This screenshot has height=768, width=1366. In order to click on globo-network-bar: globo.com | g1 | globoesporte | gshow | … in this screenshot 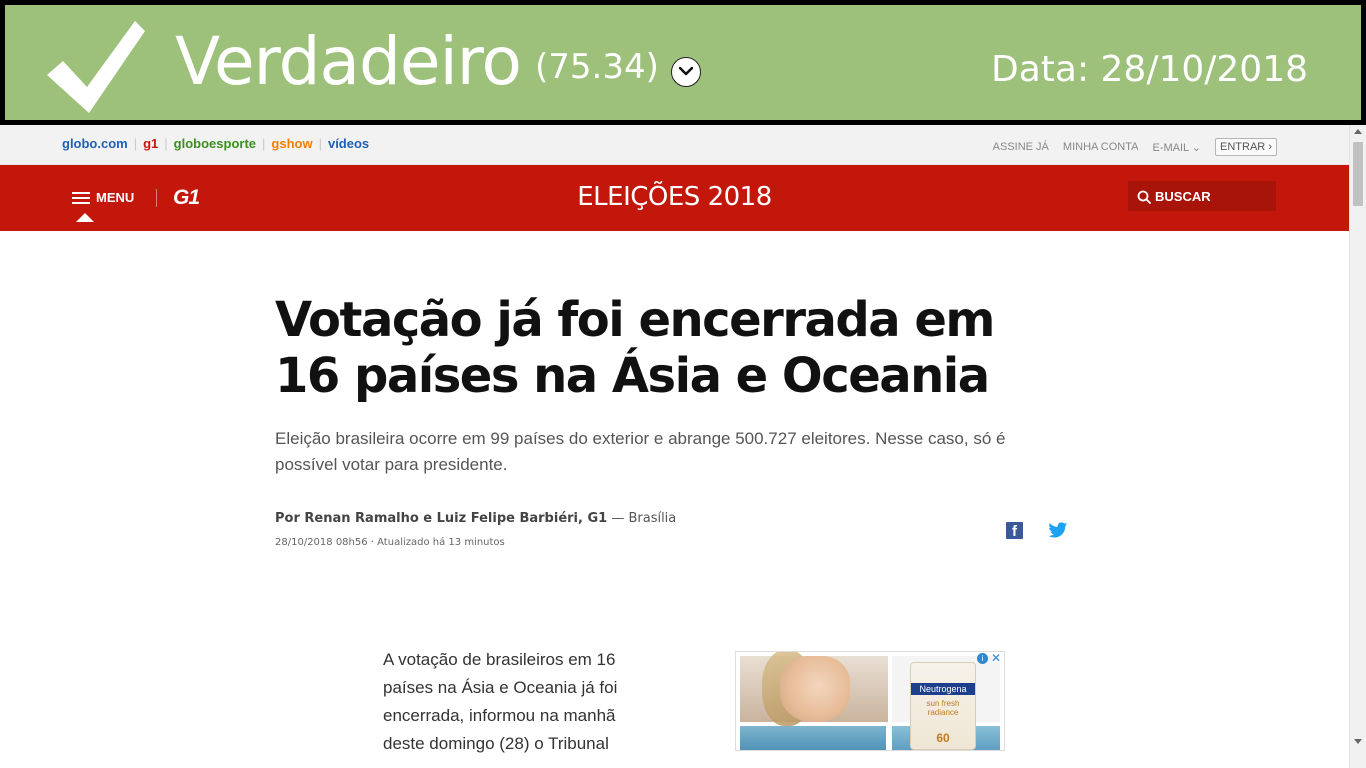, I will do `click(674, 145)`.